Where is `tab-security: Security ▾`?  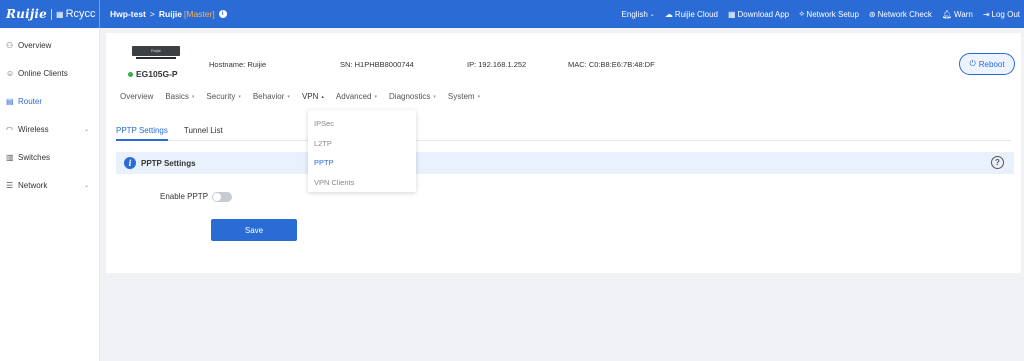 tab-security: Security ▾ is located at coordinates (223, 96).